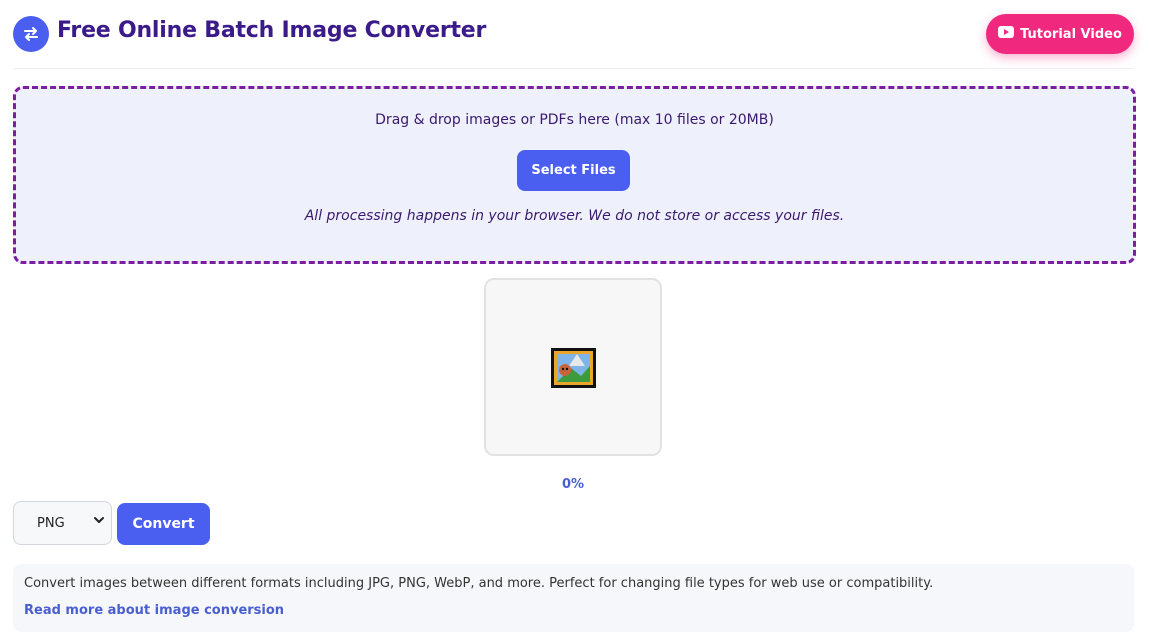  I want to click on output-format-value: PNG, so click(51, 523).